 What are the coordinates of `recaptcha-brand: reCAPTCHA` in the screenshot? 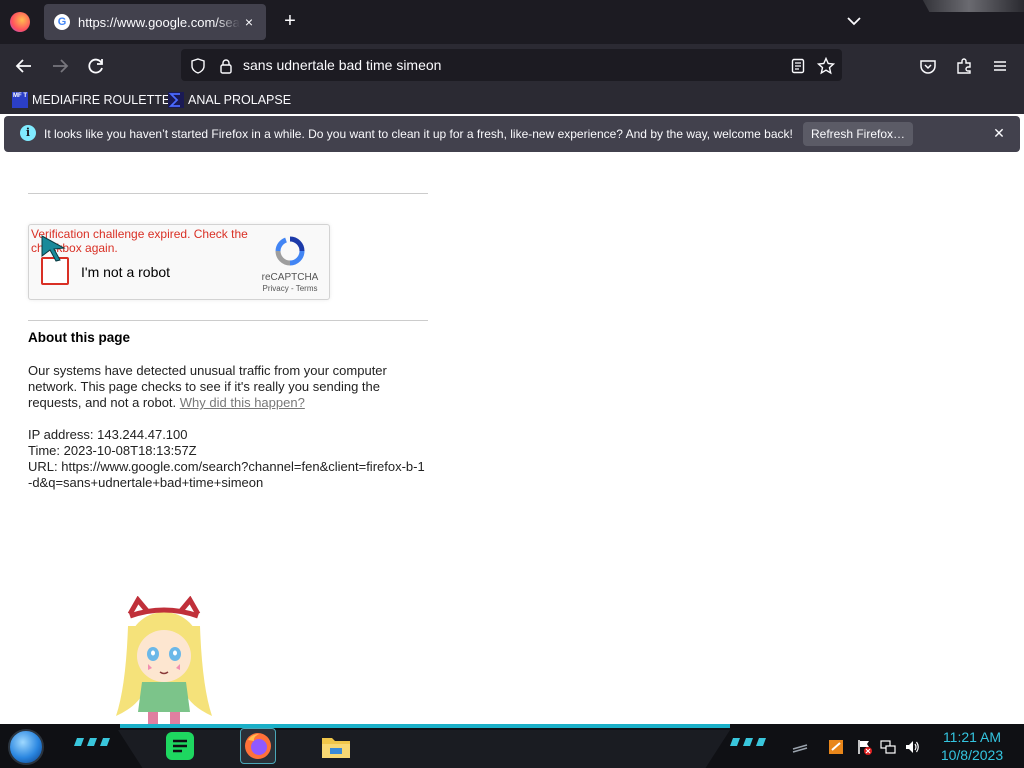 It's located at (290, 277).